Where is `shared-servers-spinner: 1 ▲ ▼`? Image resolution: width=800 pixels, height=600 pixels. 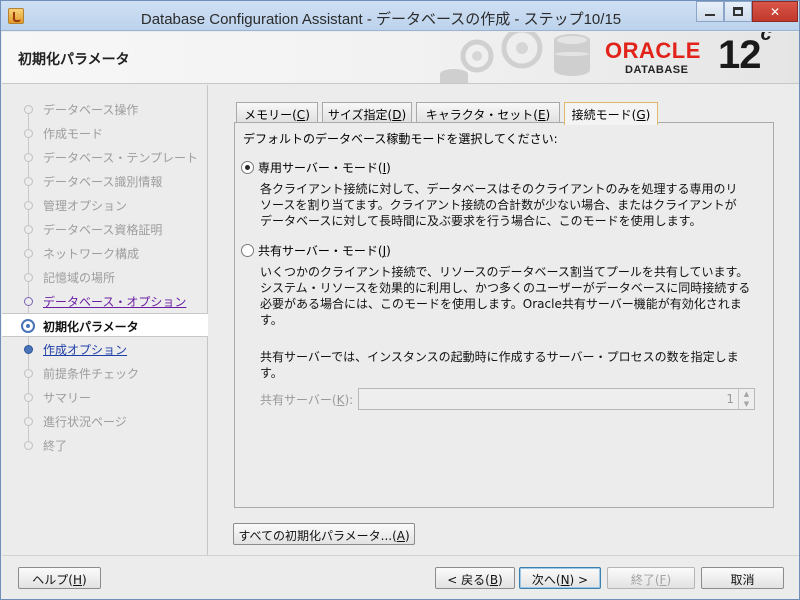
shared-servers-spinner: 1 ▲ ▼ is located at coordinates (556, 399).